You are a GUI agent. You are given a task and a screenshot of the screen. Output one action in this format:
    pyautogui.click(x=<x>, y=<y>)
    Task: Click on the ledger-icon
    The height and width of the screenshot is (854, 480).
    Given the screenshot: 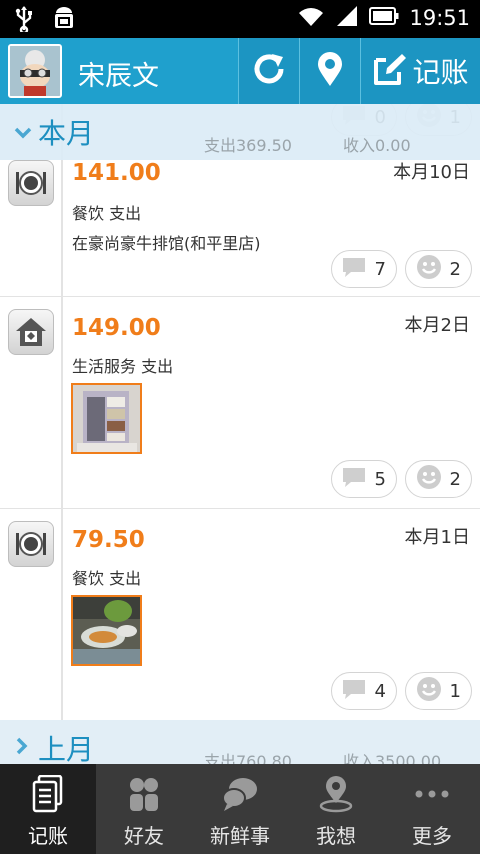 What is the action you would take?
    pyautogui.click(x=48, y=794)
    